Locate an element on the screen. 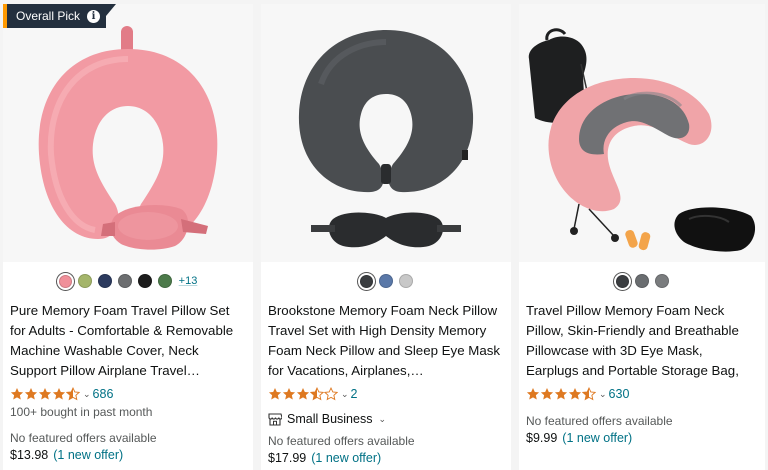 The height and width of the screenshot is (470, 768). price: $13.98 is located at coordinates (29, 455).